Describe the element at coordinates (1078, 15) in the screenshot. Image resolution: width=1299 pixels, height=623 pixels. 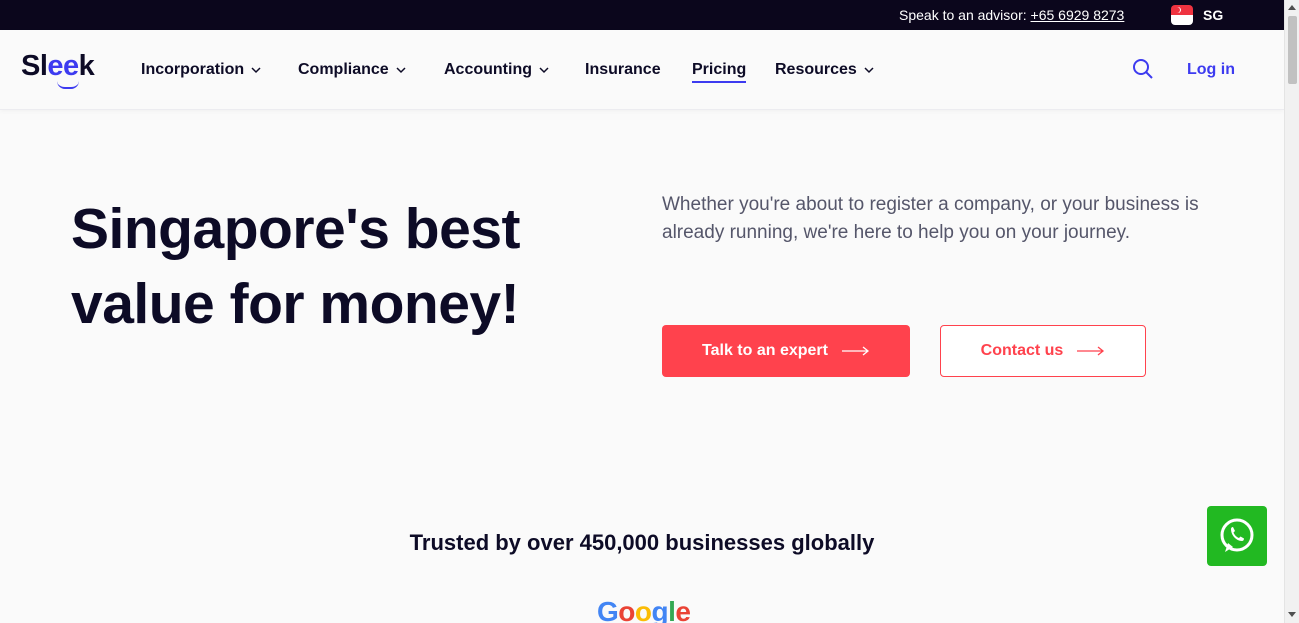
I see `advisor-phone-link: +65 6929 8273` at that location.